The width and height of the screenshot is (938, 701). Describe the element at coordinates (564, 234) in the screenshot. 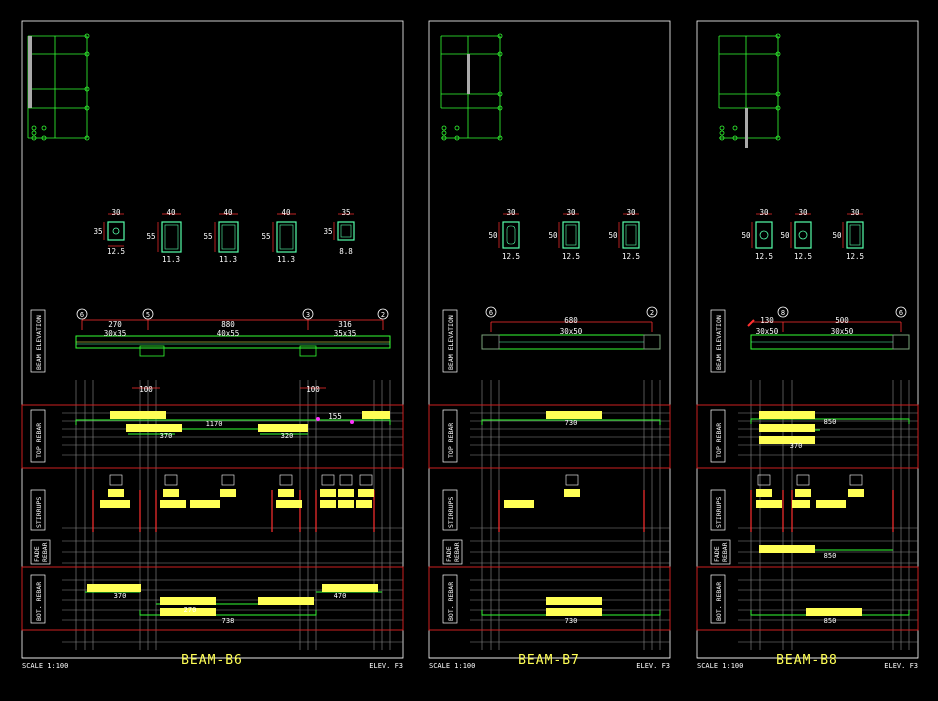

I see `section-b7-2: 30 50 12.5` at that location.